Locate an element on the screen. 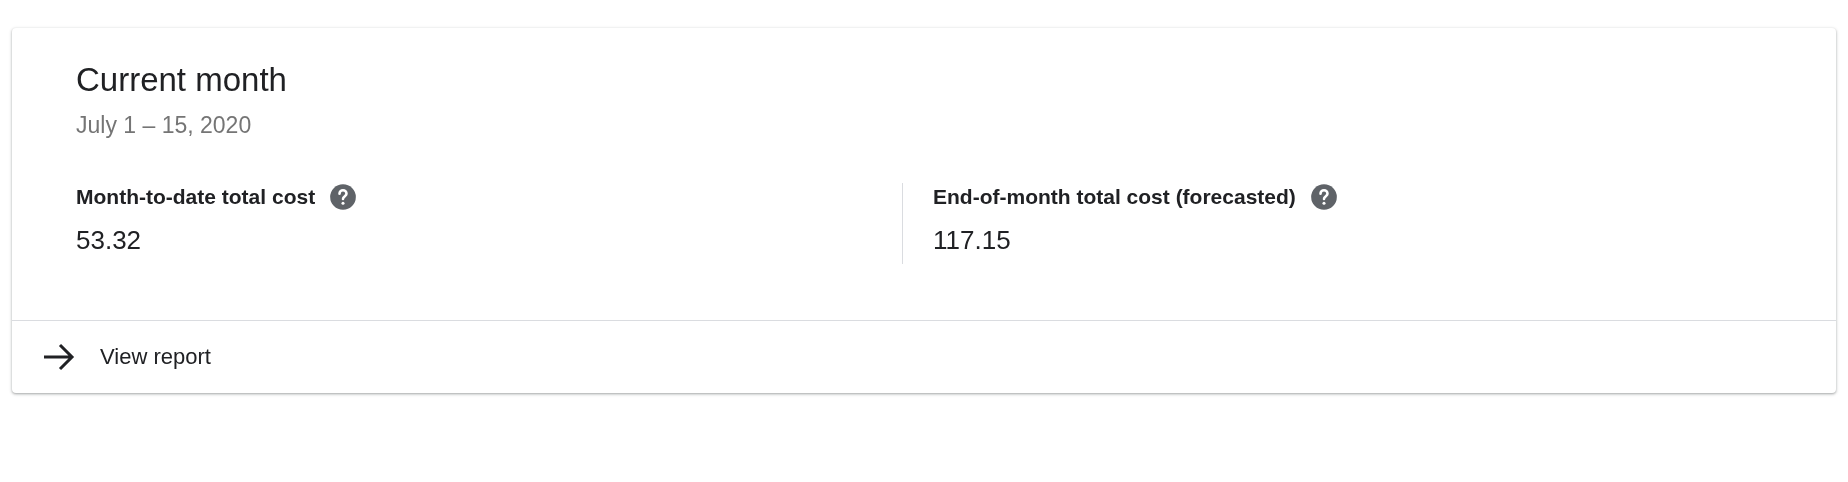 This screenshot has width=1848, height=482. metric-value: 53.32 is located at coordinates (109, 240).